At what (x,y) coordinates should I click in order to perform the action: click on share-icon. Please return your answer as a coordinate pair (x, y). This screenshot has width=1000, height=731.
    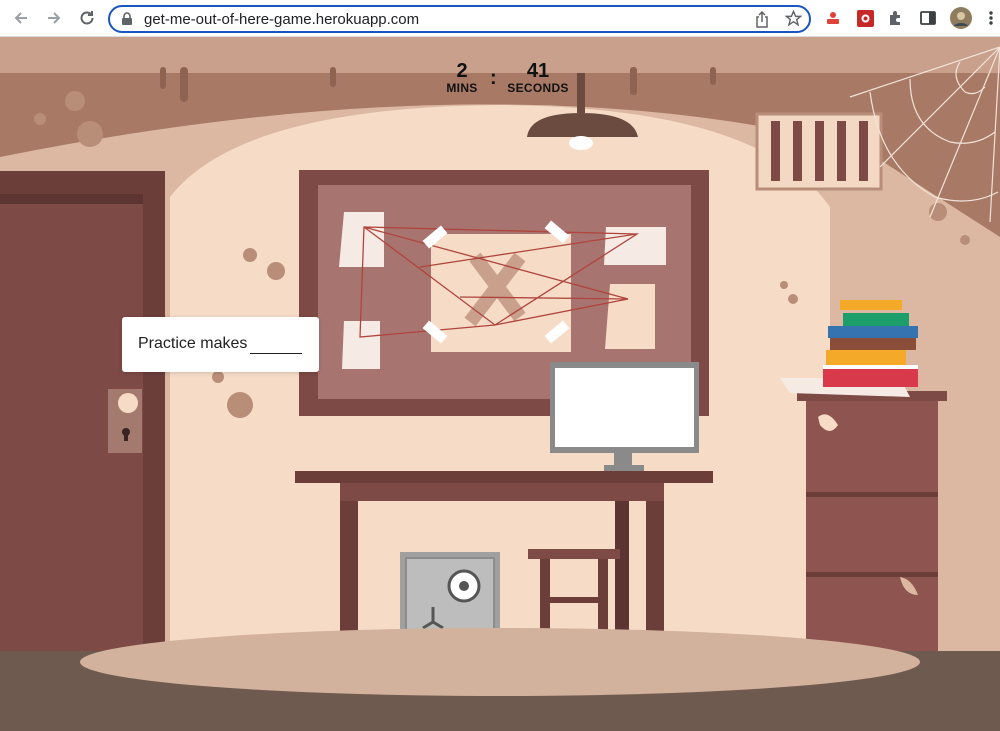
    Looking at the image, I should click on (762, 21).